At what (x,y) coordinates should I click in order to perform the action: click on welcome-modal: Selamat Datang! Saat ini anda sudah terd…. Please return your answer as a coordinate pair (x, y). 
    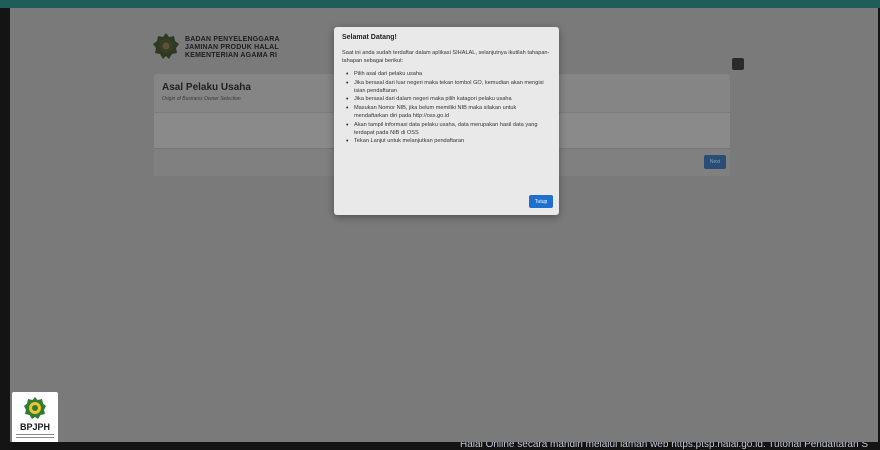
    Looking at the image, I should click on (446, 121).